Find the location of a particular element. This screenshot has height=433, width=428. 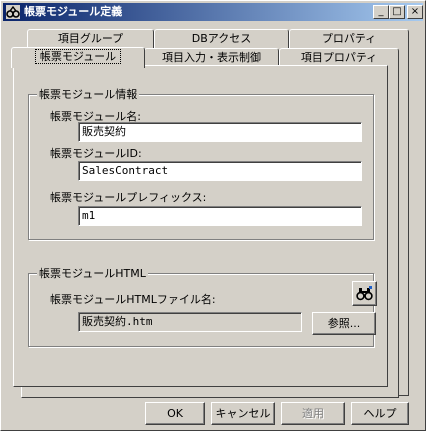

close-icon: × is located at coordinates (415, 11).